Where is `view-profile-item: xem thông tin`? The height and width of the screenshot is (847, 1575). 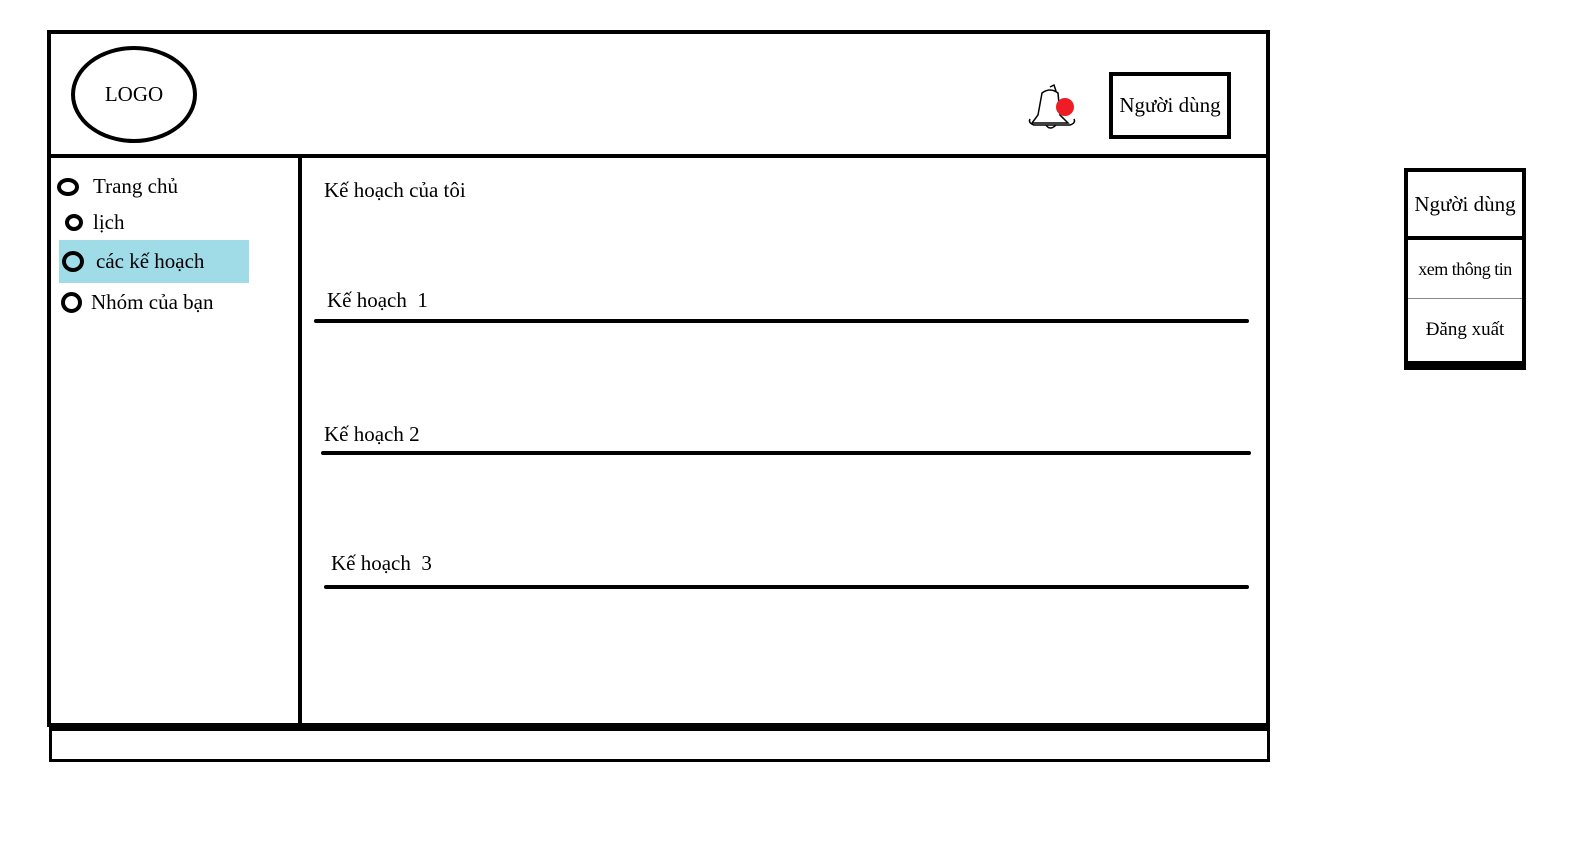
view-profile-item: xem thông tin is located at coordinates (1465, 269).